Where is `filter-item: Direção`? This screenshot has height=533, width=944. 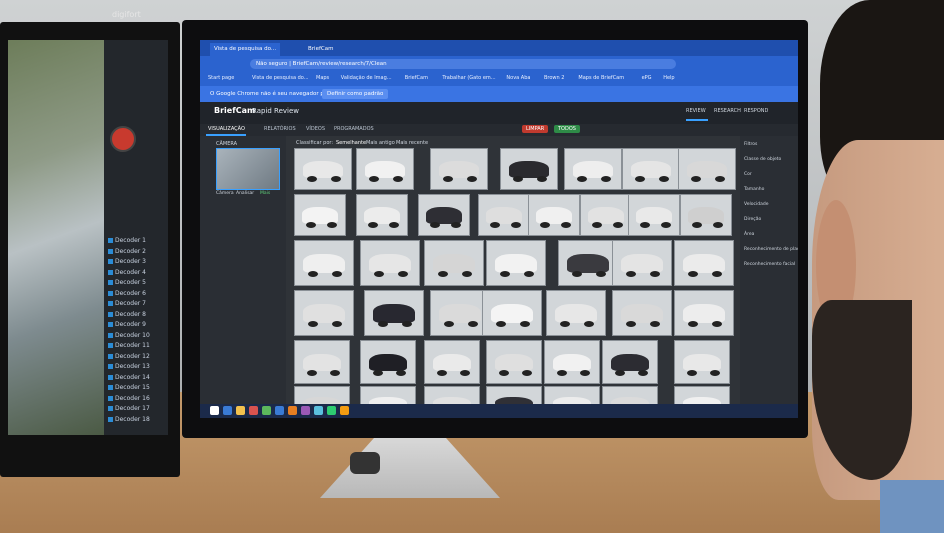
filter-item: Direção is located at coordinates (752, 219).